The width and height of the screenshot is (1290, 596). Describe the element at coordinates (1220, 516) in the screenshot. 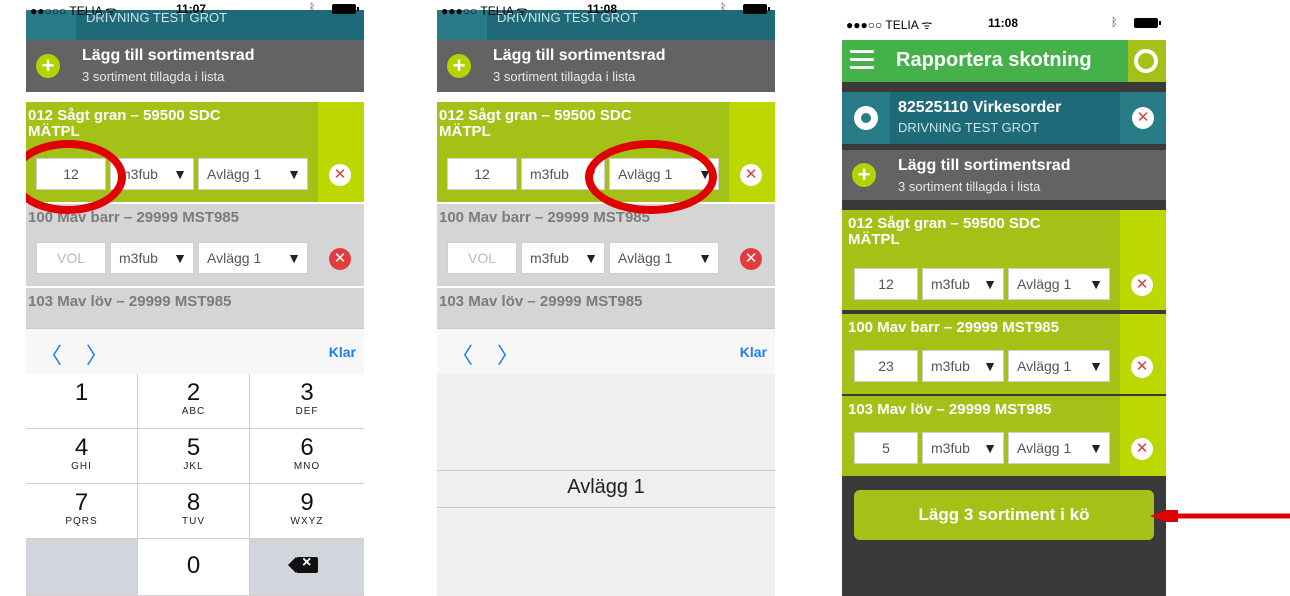

I see `red-arrow-annotation` at that location.